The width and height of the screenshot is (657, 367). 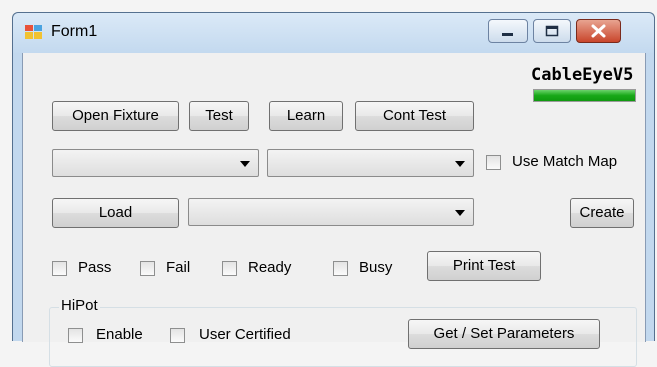 I want to click on window-title: Form1, so click(x=74, y=31).